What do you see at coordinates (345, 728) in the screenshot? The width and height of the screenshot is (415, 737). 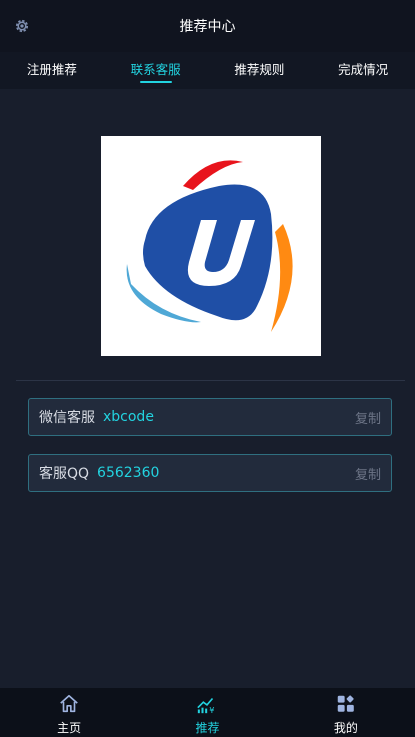 I see `nav-mine-label: 我的` at bounding box center [345, 728].